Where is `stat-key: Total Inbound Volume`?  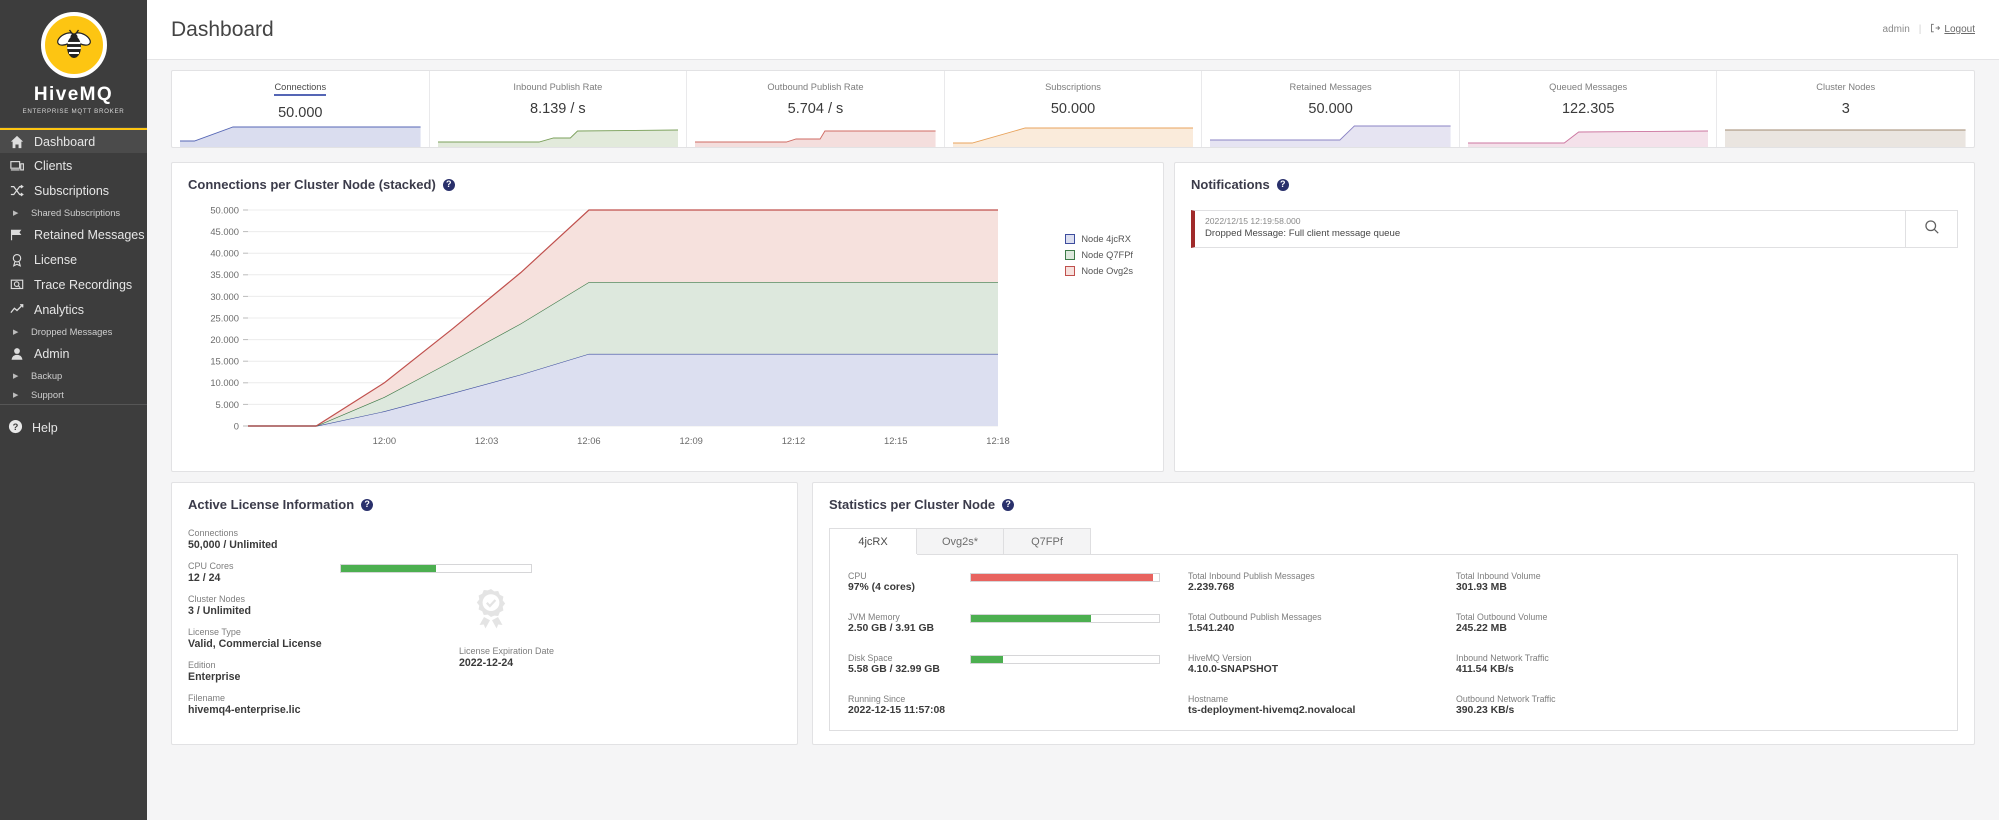
stat-key: Total Inbound Volume is located at coordinates (1498, 576).